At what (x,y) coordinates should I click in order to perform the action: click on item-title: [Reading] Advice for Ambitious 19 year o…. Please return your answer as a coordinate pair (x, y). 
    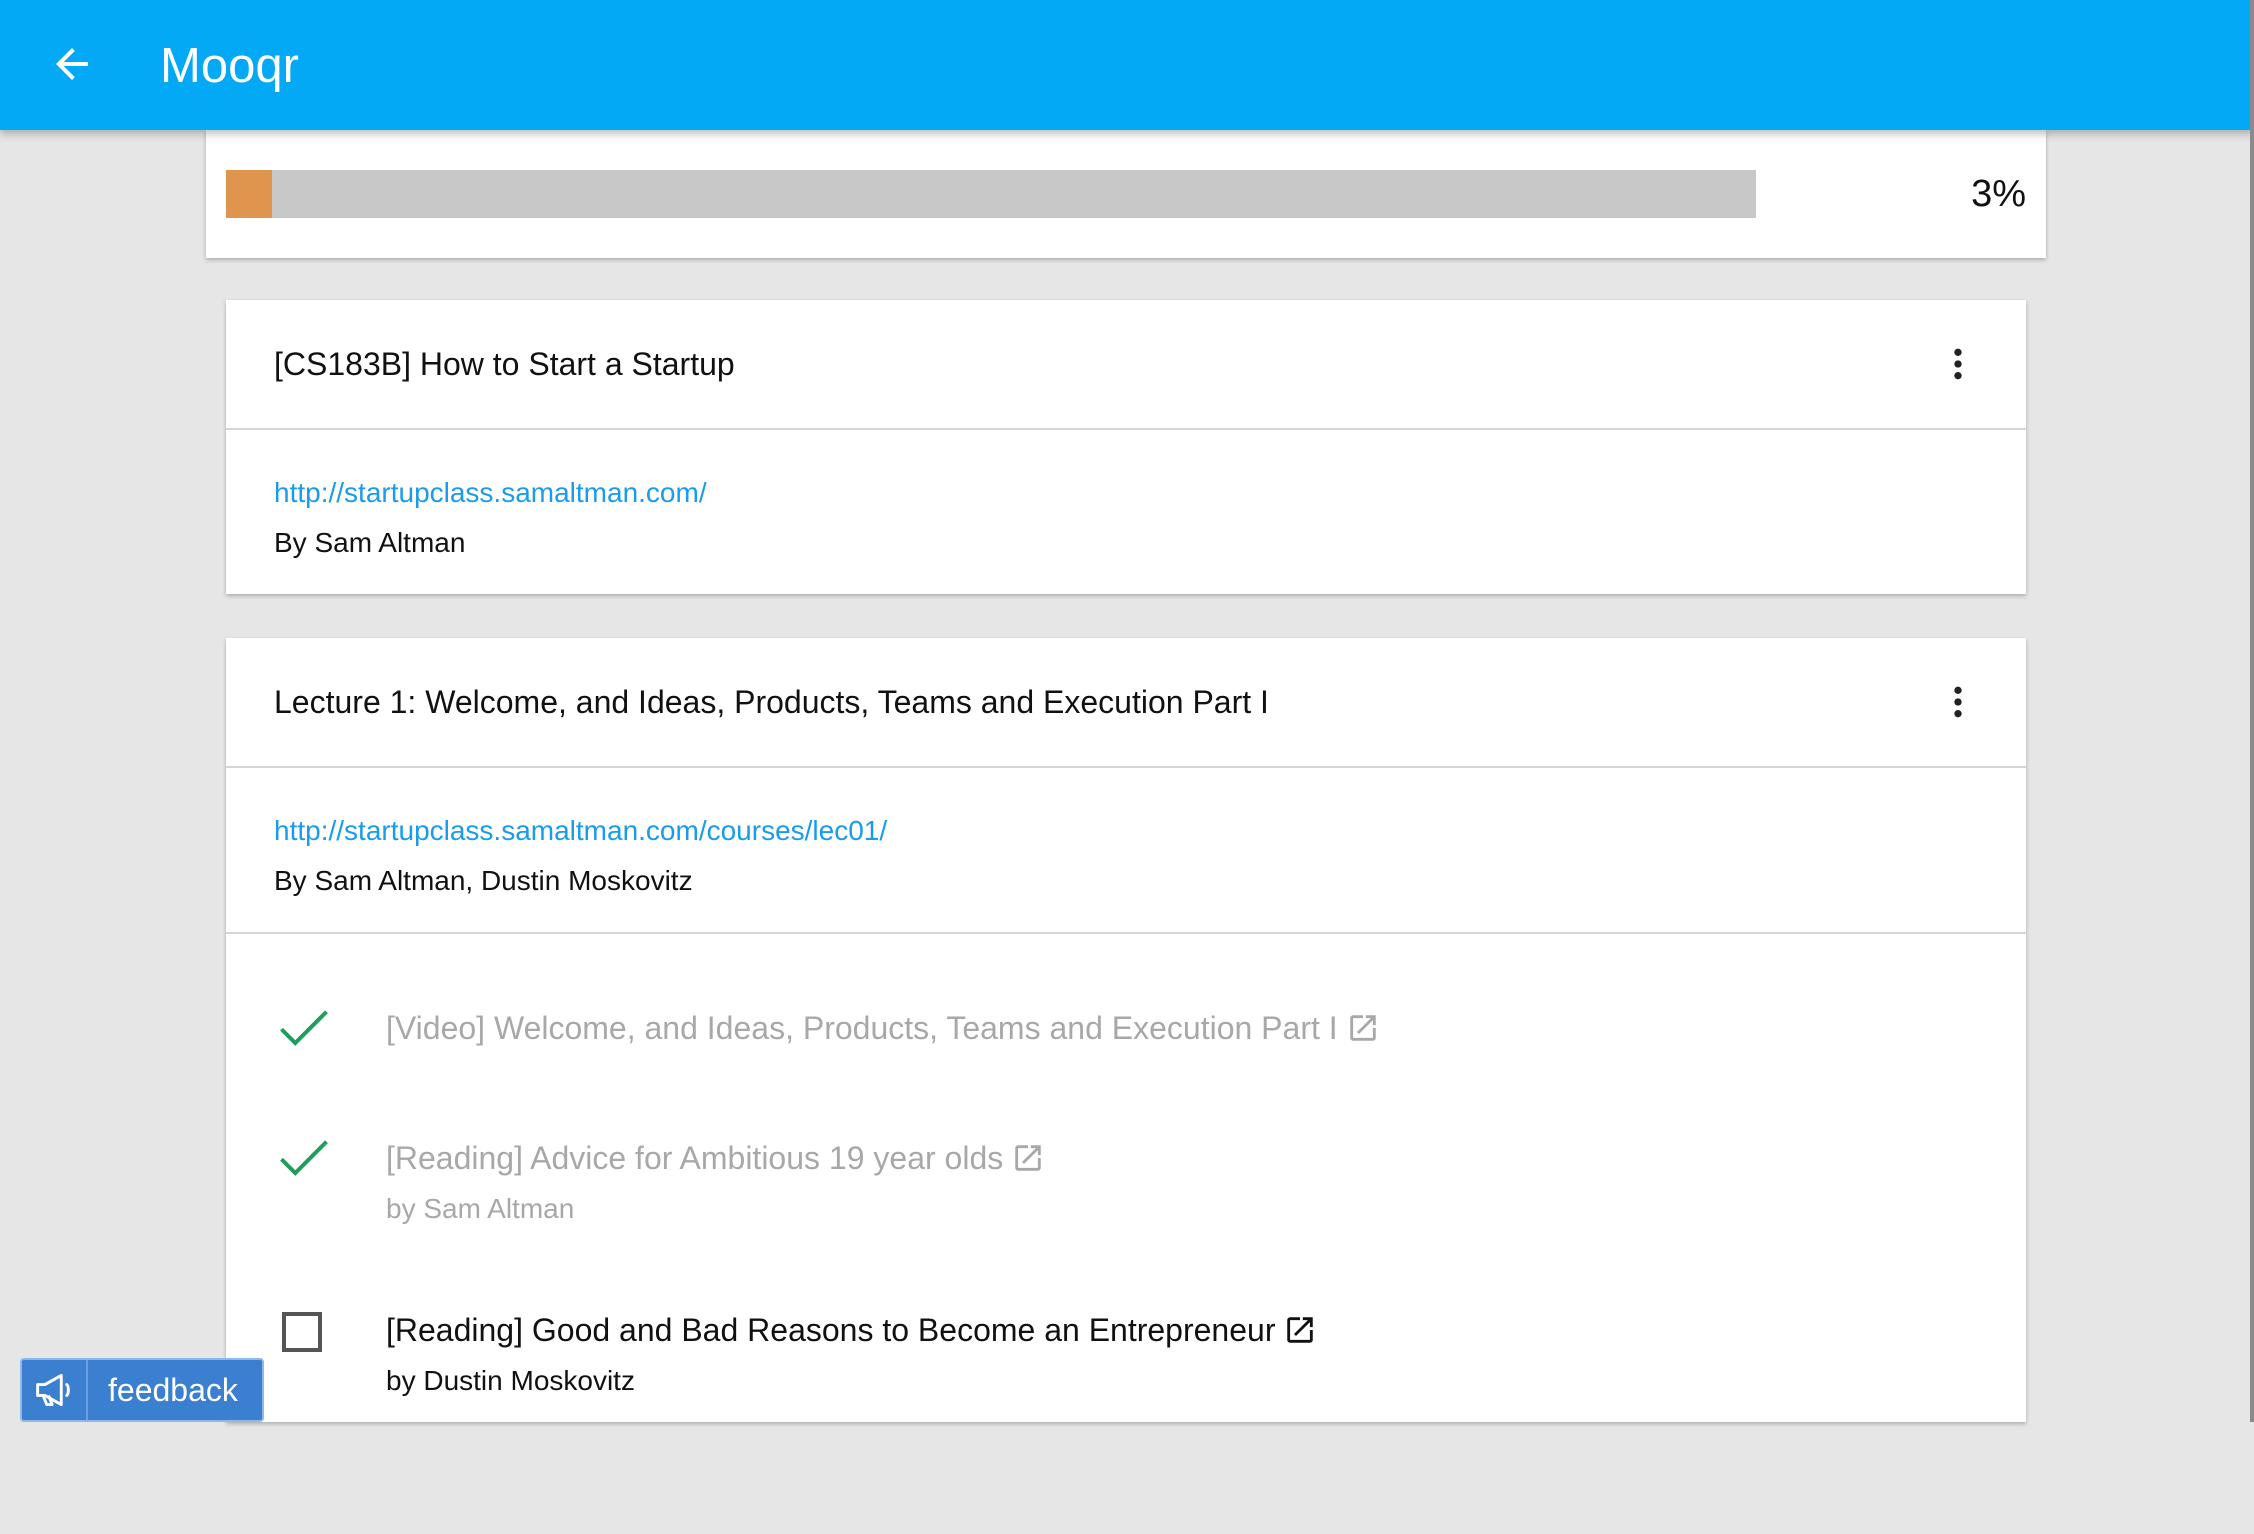
    Looking at the image, I should click on (715, 1158).